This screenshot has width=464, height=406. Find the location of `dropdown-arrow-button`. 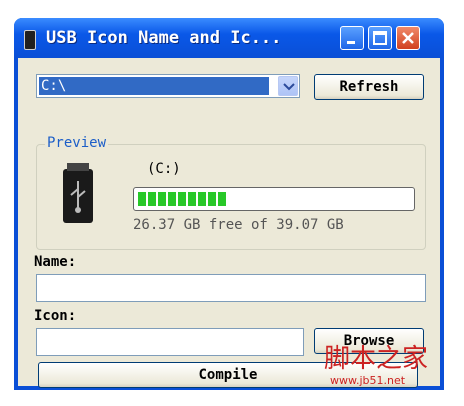

dropdown-arrow-button is located at coordinates (288, 86).